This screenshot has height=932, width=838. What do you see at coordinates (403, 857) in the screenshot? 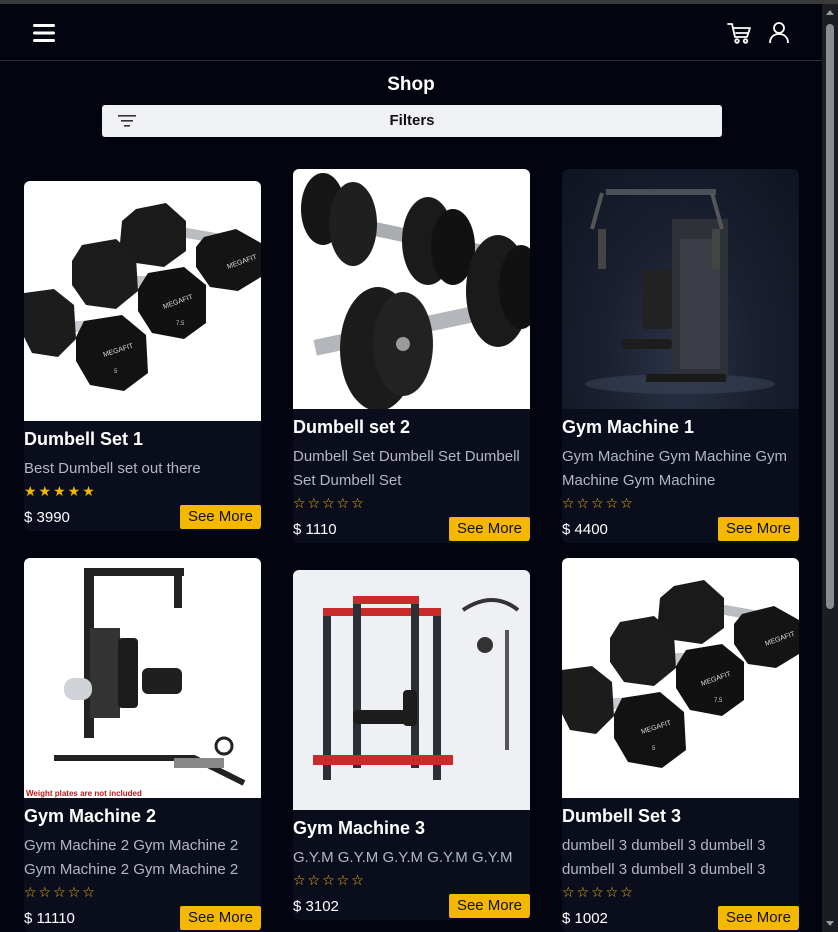
I see `product-description: G.Y.M G.Y.M G.Y.M G.Y.M G.Y.M` at bounding box center [403, 857].